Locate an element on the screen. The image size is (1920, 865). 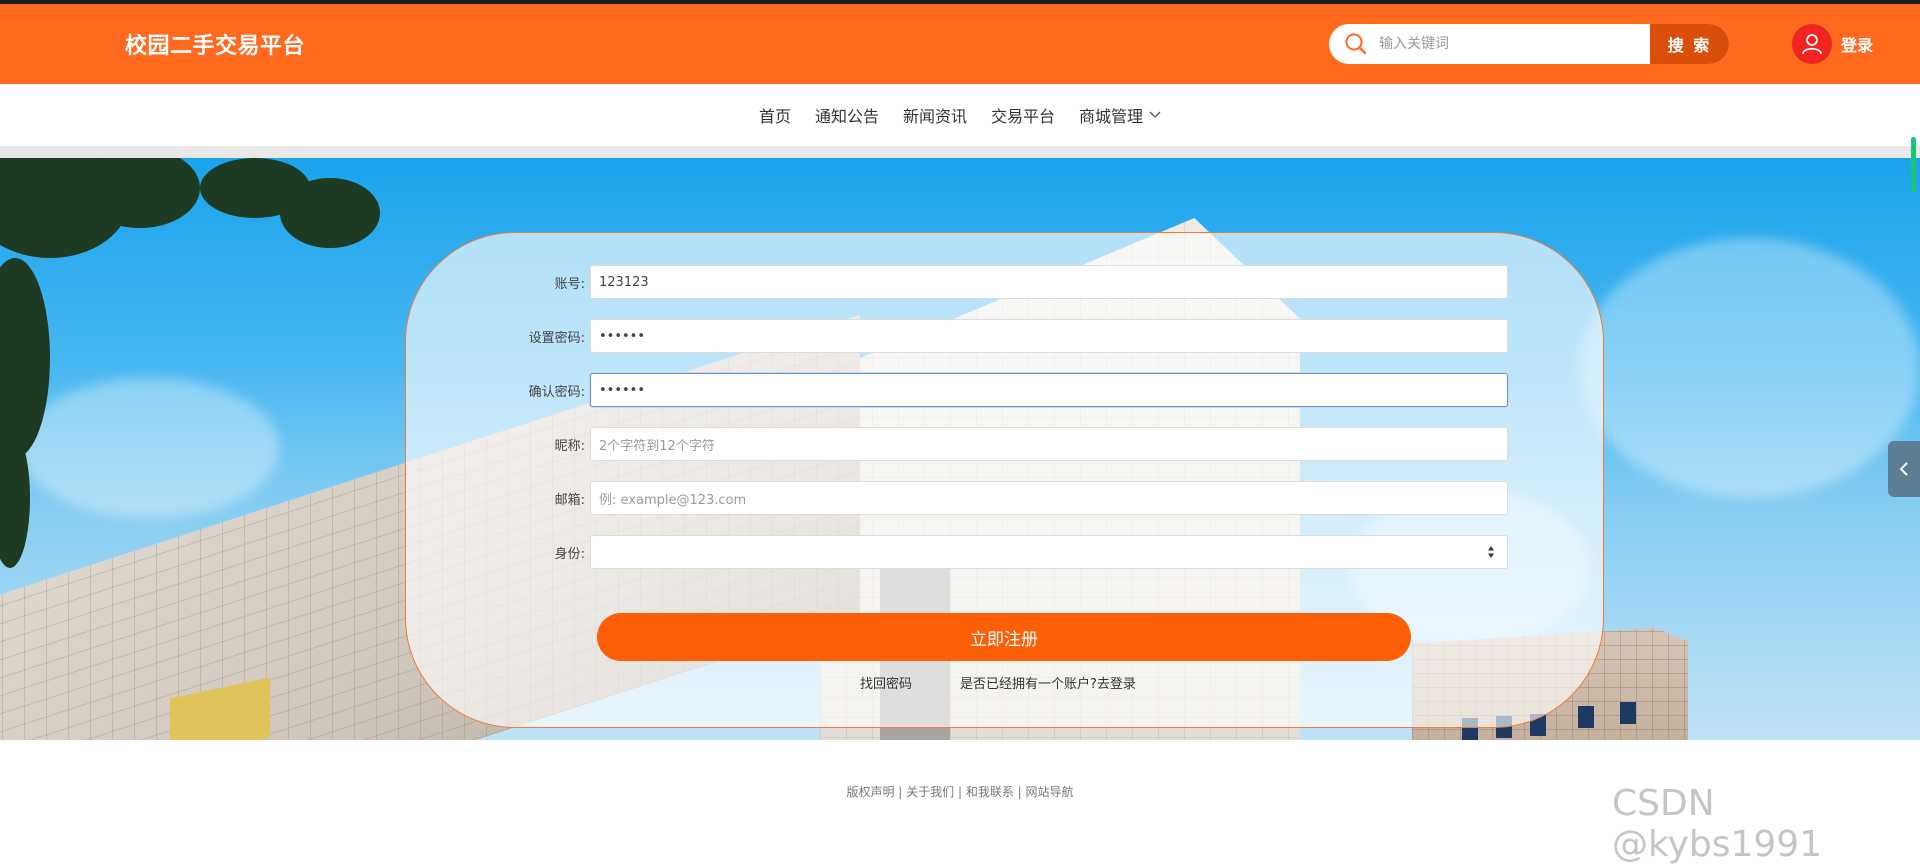
avatar is located at coordinates (1812, 44).